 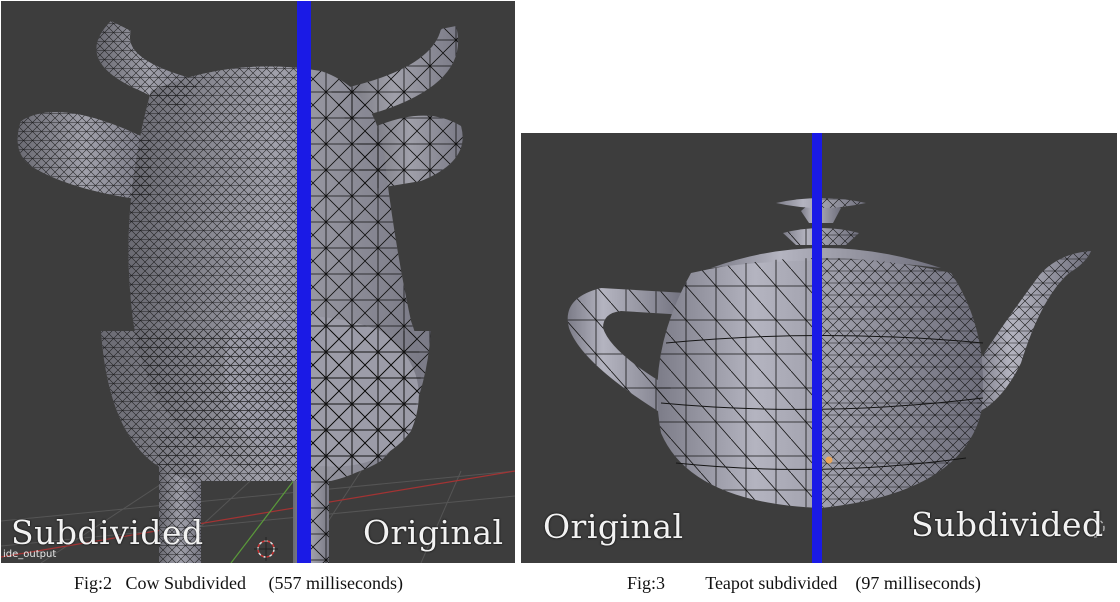 I want to click on caption-title: Teapot subdivided, so click(x=771, y=583).